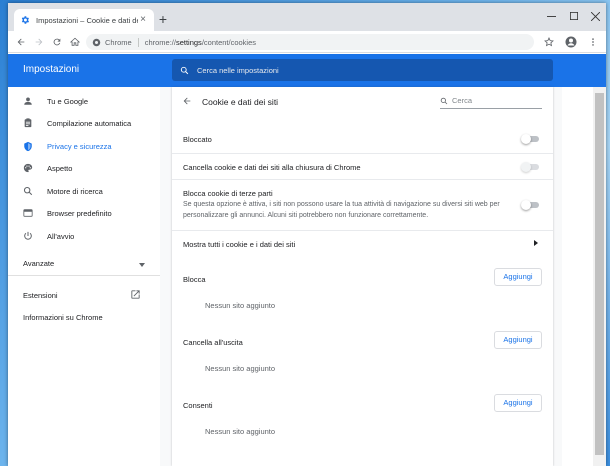 This screenshot has width=610, height=466. What do you see at coordinates (25, 20) in the screenshot?
I see `gear-icon` at bounding box center [25, 20].